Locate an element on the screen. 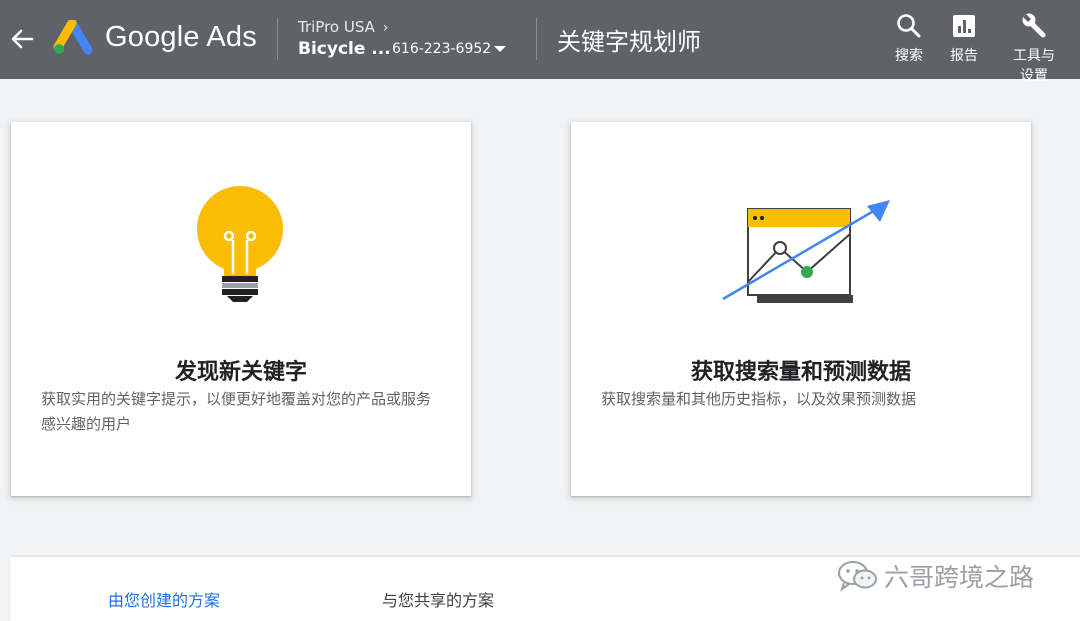 Image resolution: width=1080 pixels, height=621 pixels. brand-name: Google Ads is located at coordinates (181, 37).